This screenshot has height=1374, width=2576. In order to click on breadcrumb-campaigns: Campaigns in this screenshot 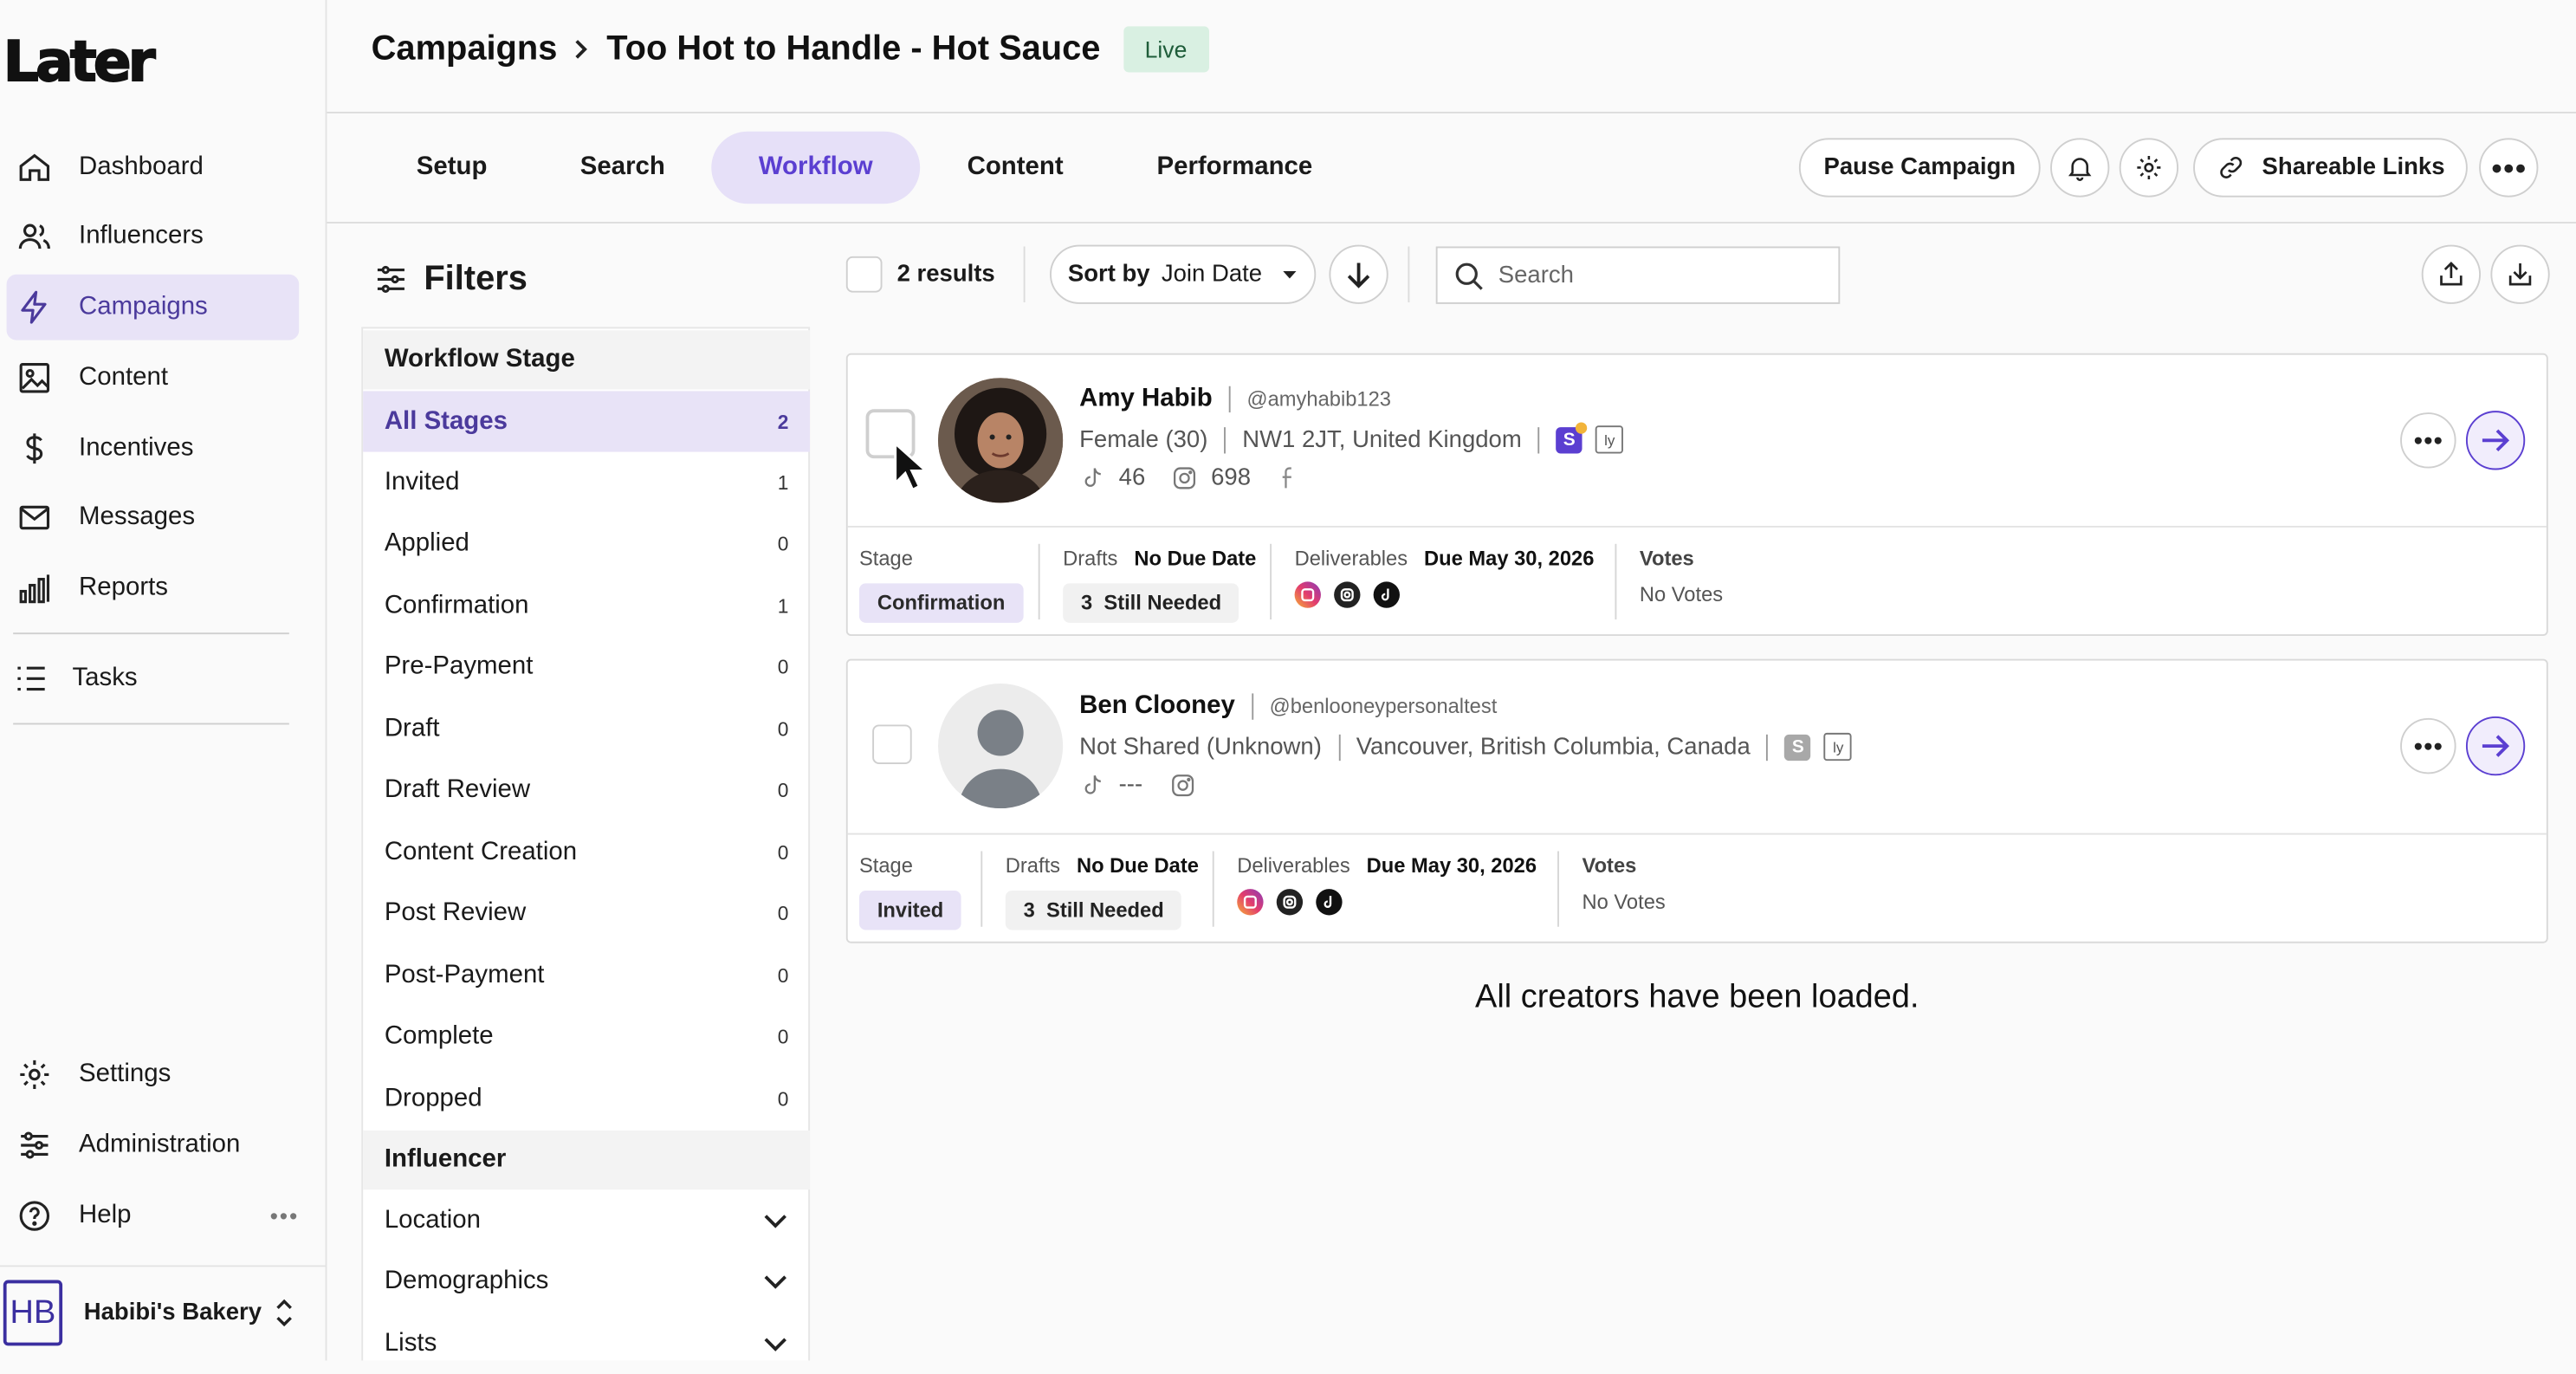, I will do `click(465, 49)`.